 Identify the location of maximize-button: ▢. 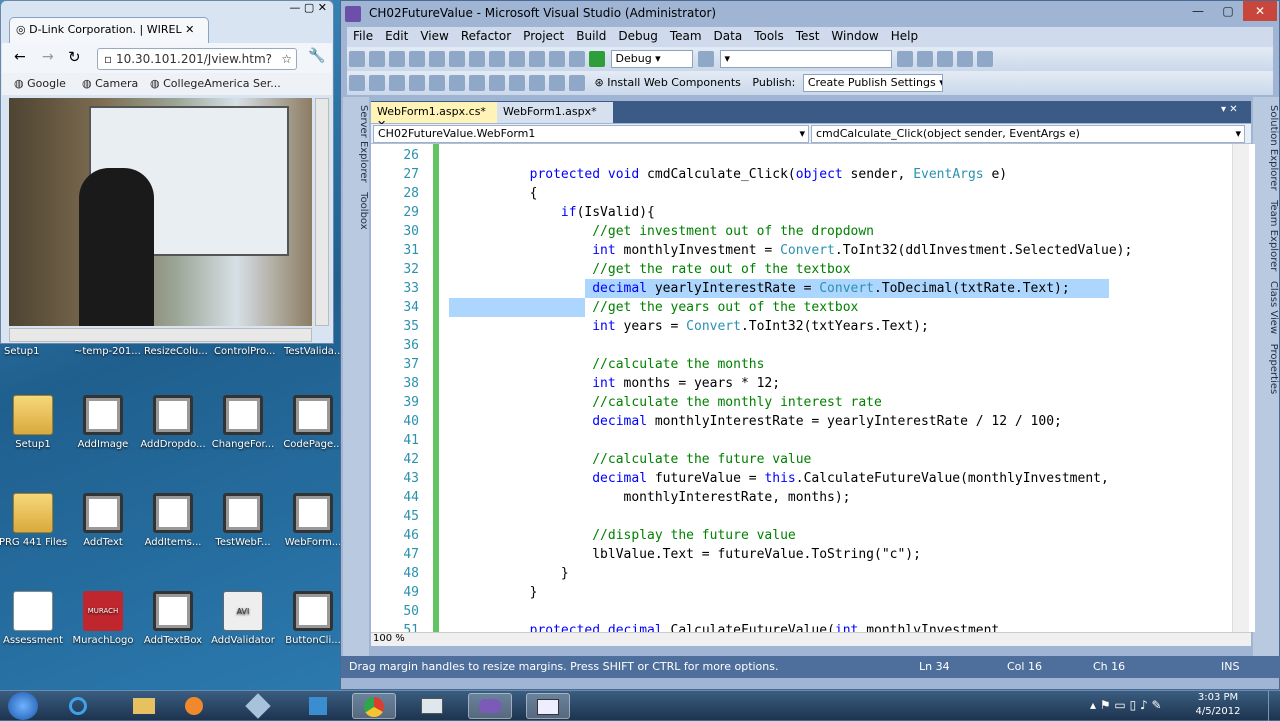
(1228, 11).